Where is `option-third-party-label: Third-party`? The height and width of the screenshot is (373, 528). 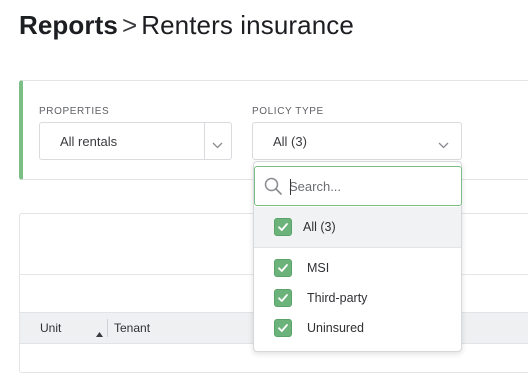 option-third-party-label: Third-party is located at coordinates (337, 298).